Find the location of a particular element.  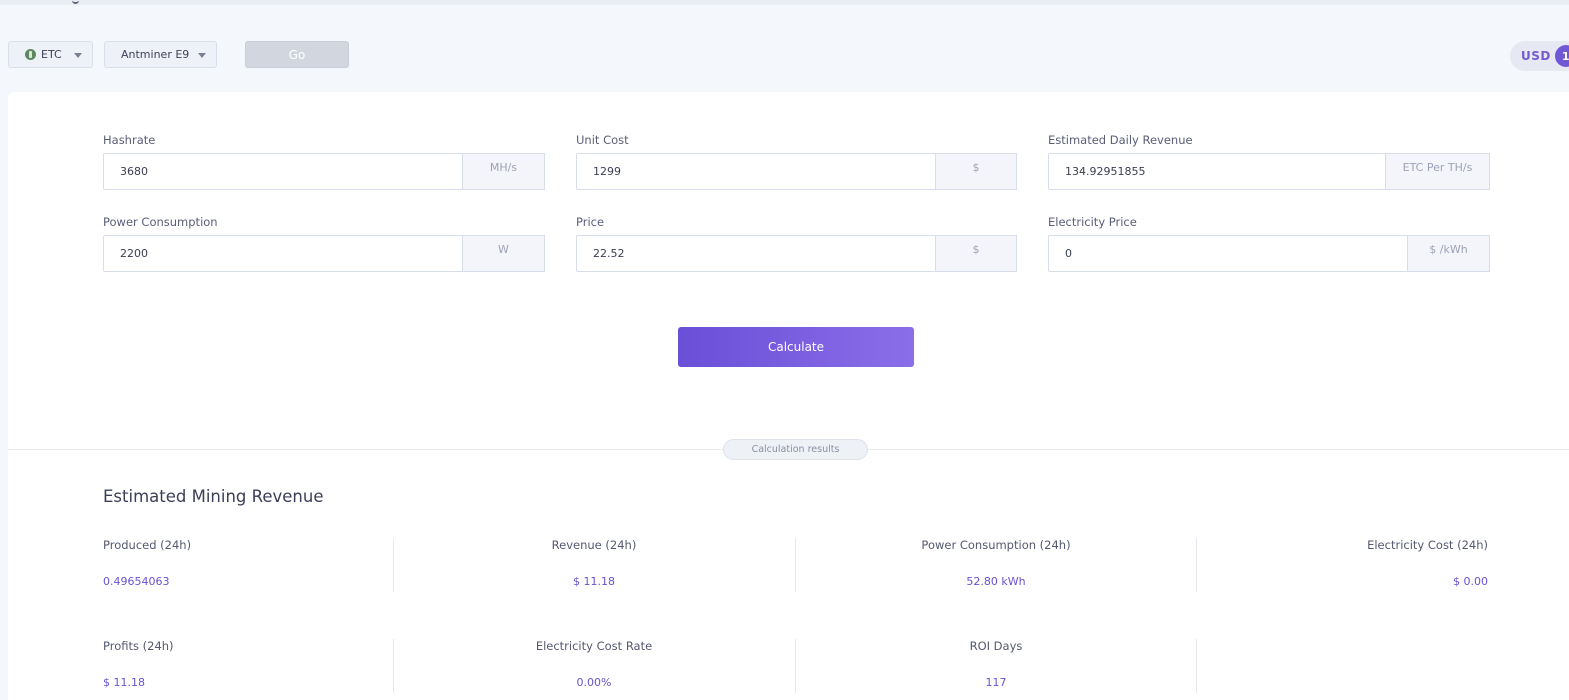

calculate-button: Calculate is located at coordinates (796, 347).